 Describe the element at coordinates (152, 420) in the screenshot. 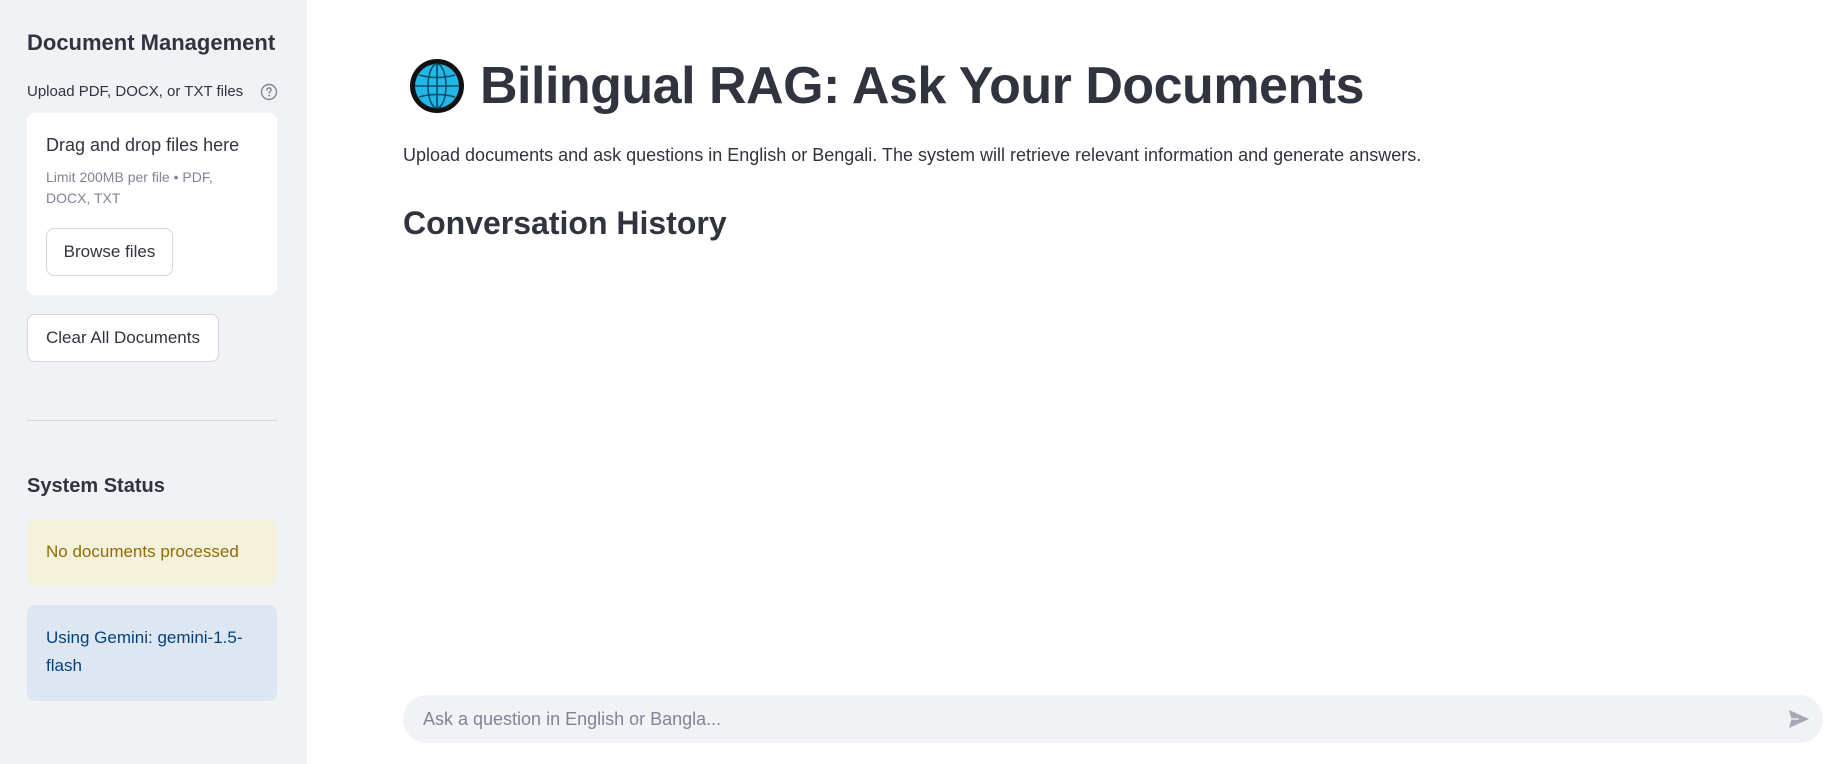

I see `sidebar-divider` at that location.